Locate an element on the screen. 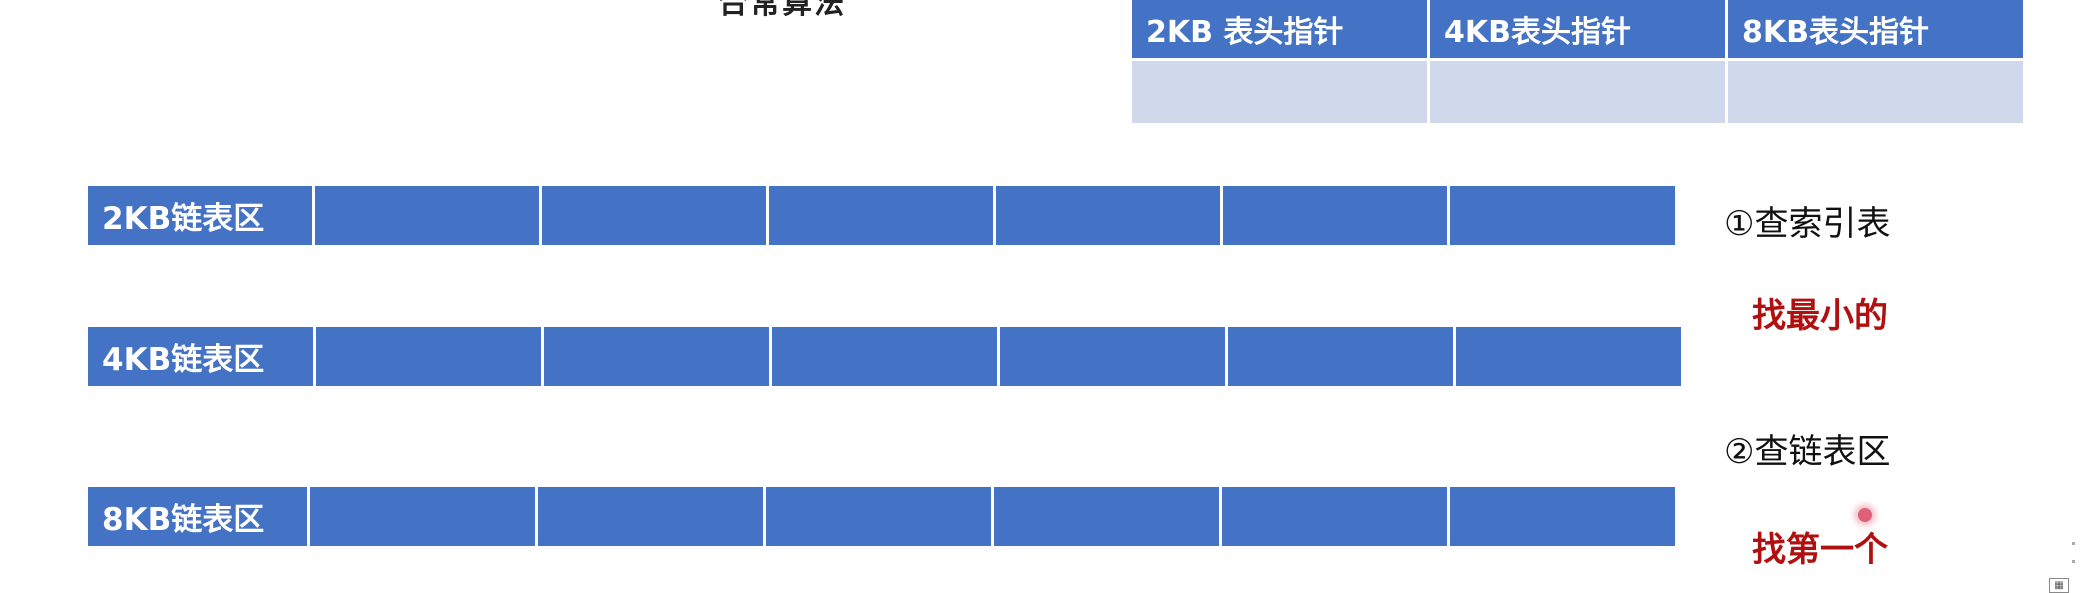 This screenshot has width=2084, height=593. list-label-2kb: 2KB链表区 is located at coordinates (200, 215).